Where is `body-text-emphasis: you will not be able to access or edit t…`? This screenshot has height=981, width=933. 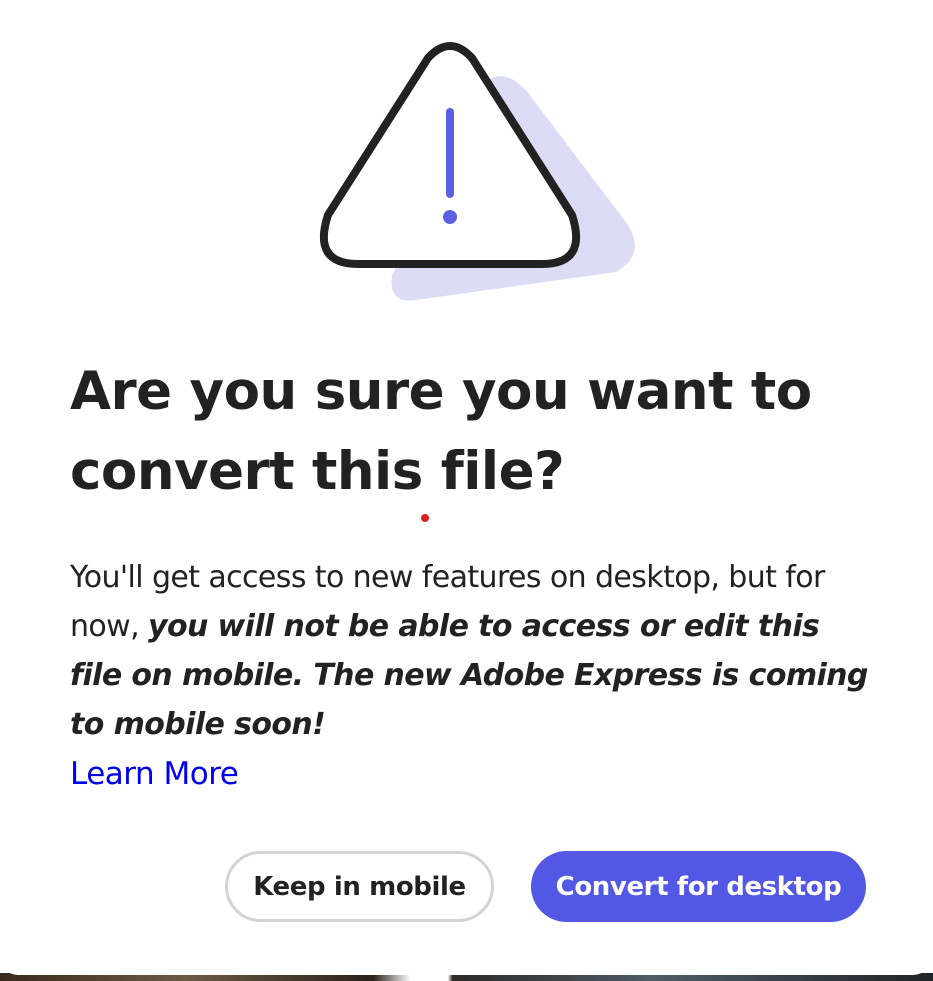 body-text-emphasis: you will not be able to access or edit t… is located at coordinates (469, 675).